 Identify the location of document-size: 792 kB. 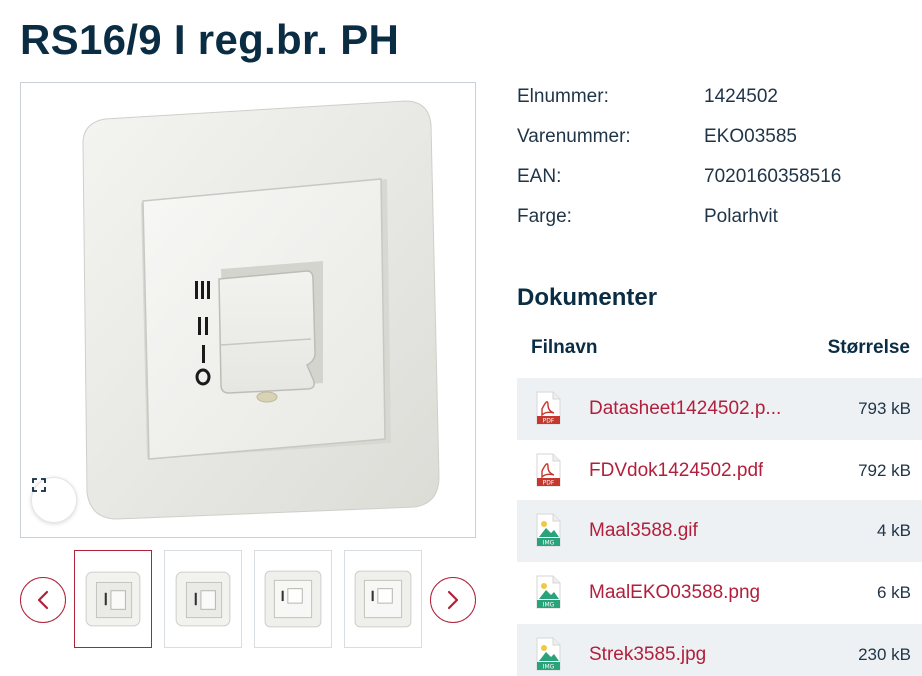
(884, 470).